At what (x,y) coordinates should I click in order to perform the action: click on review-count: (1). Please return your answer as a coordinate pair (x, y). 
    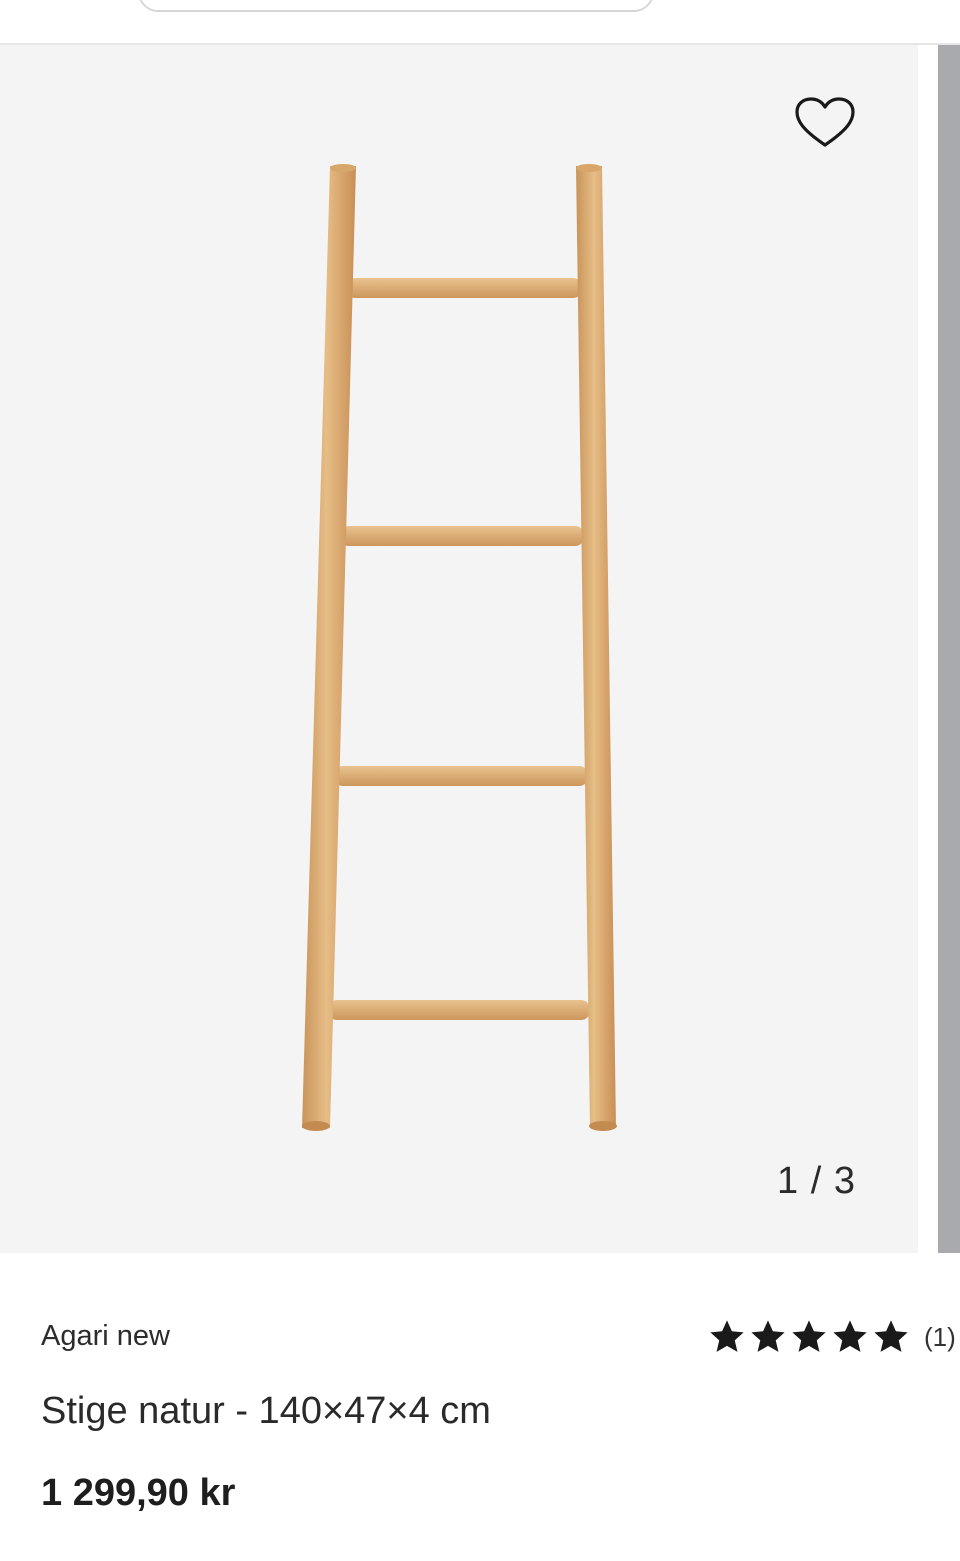
    Looking at the image, I should click on (940, 1336).